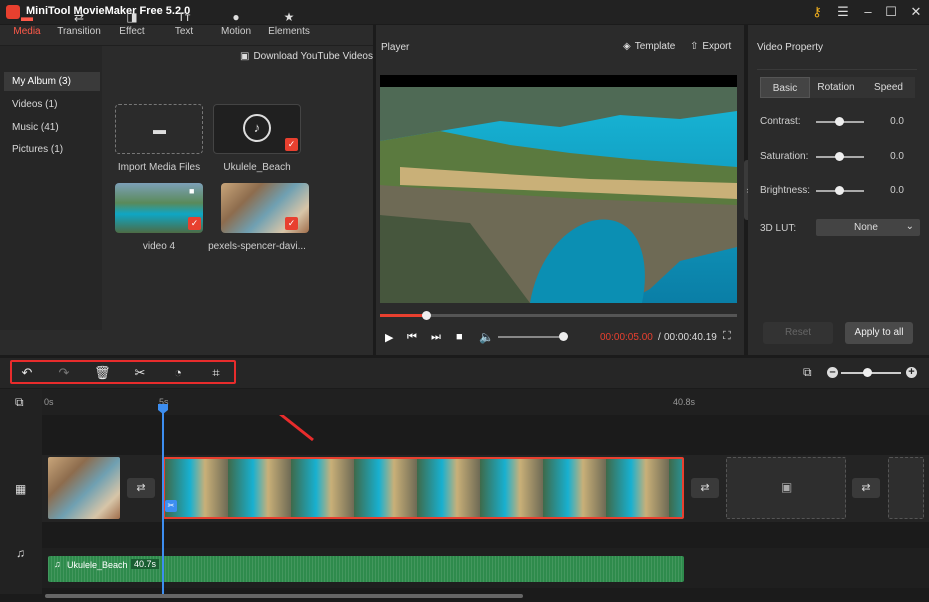 The width and height of the screenshot is (929, 602). What do you see at coordinates (627, 46) in the screenshot?
I see `layers-icon: ◈` at bounding box center [627, 46].